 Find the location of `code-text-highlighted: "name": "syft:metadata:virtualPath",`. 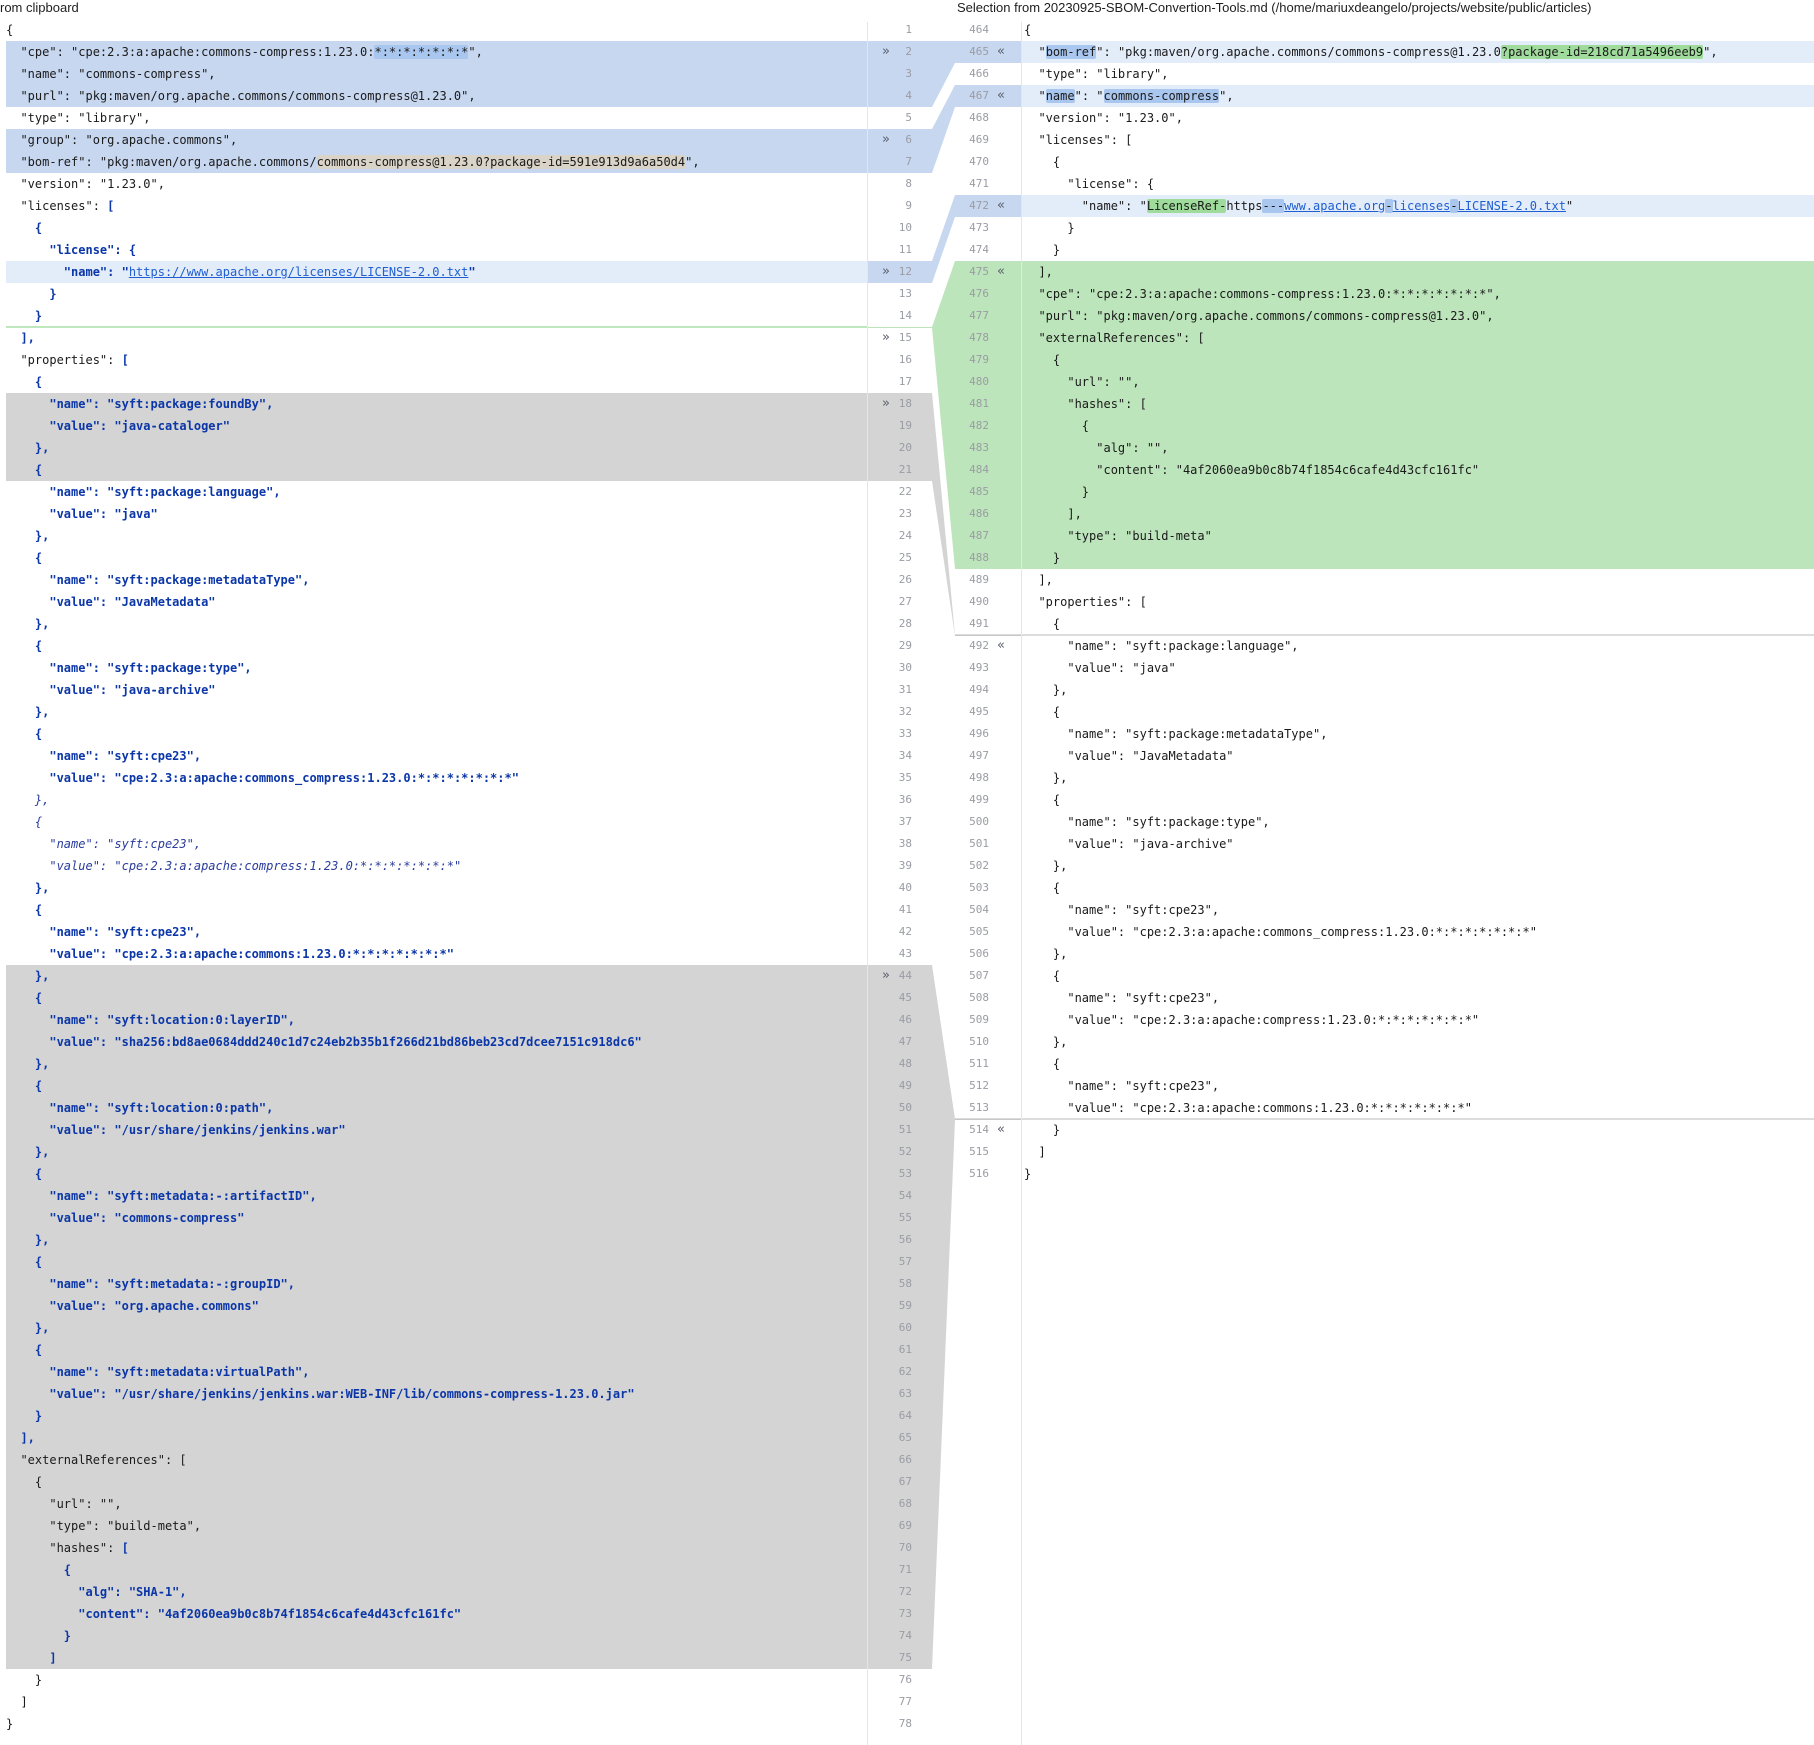

code-text-highlighted: "name": "syft:metadata:virtualPath", is located at coordinates (179, 1372).